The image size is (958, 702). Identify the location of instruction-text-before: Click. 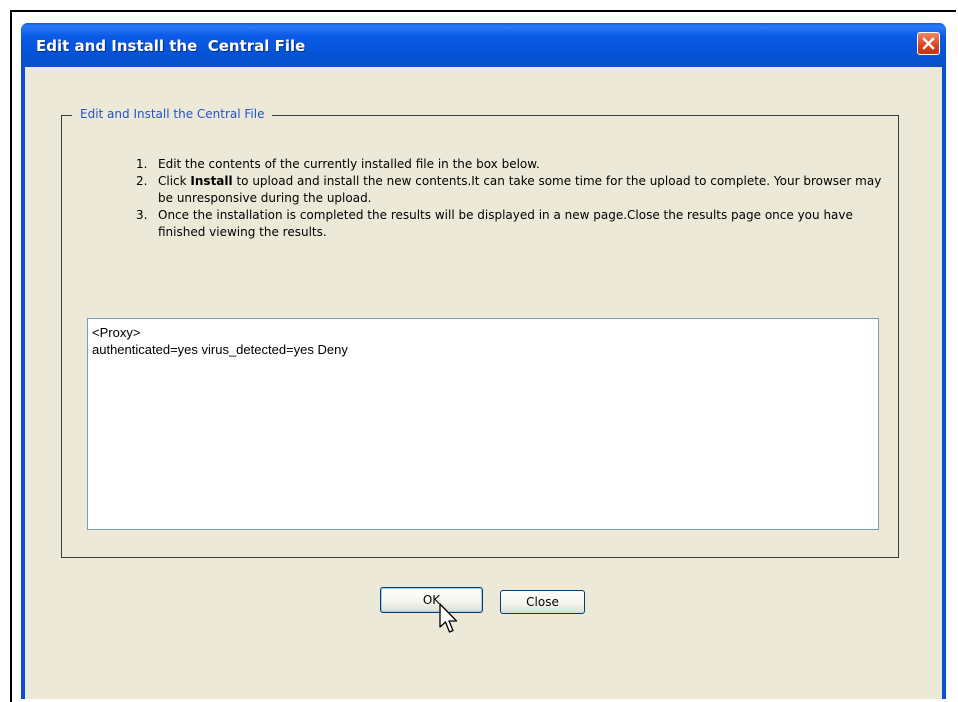
(174, 181).